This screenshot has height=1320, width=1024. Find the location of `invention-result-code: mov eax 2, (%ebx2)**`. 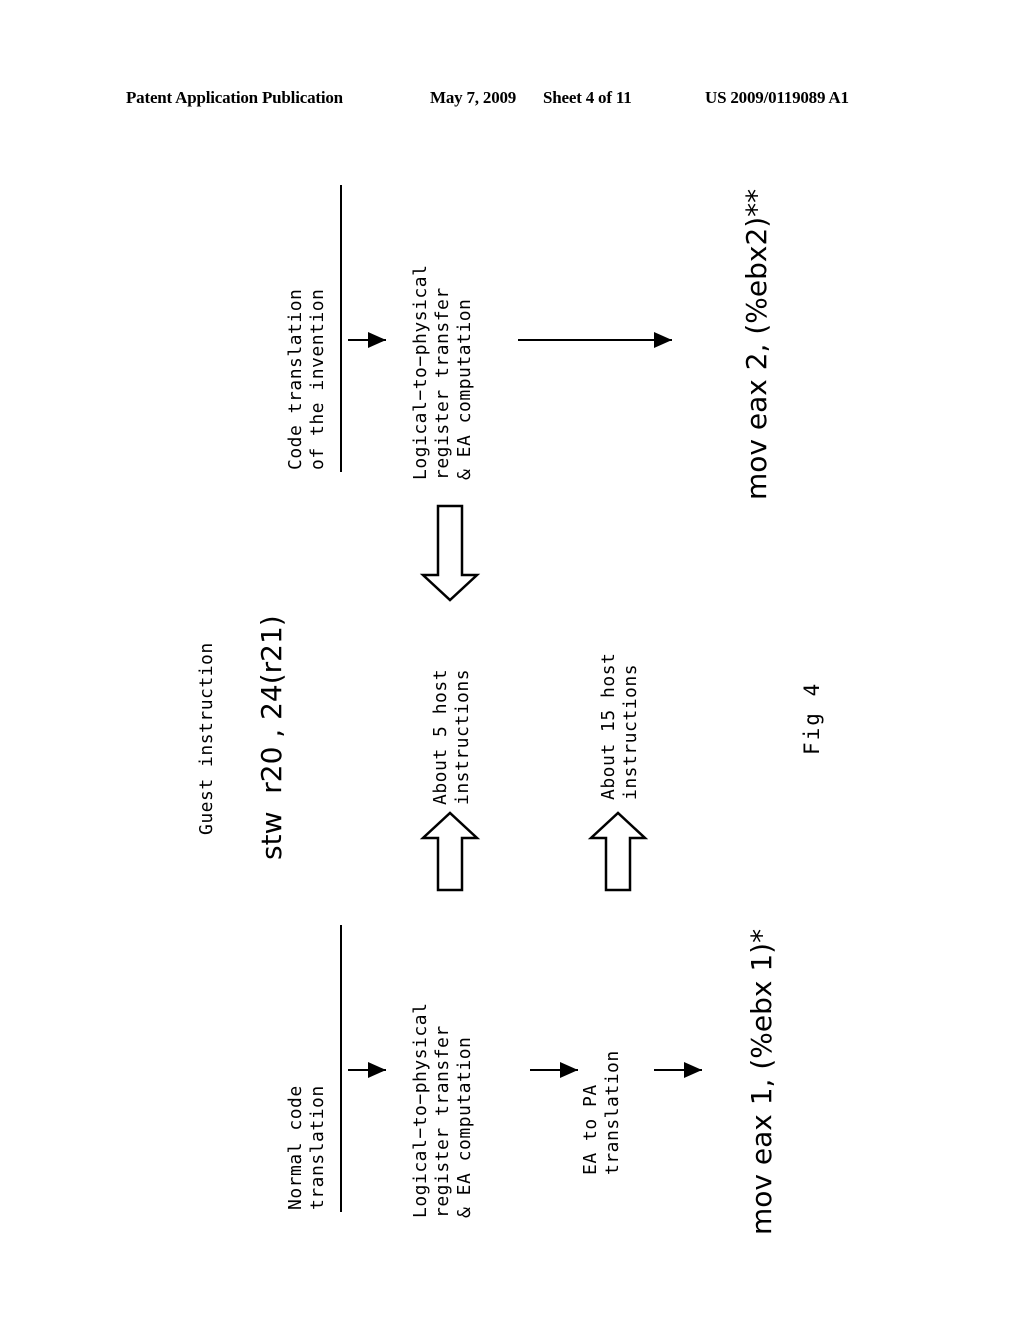

invention-result-code: mov eax 2, (%ebx2)** is located at coordinates (756, 344).